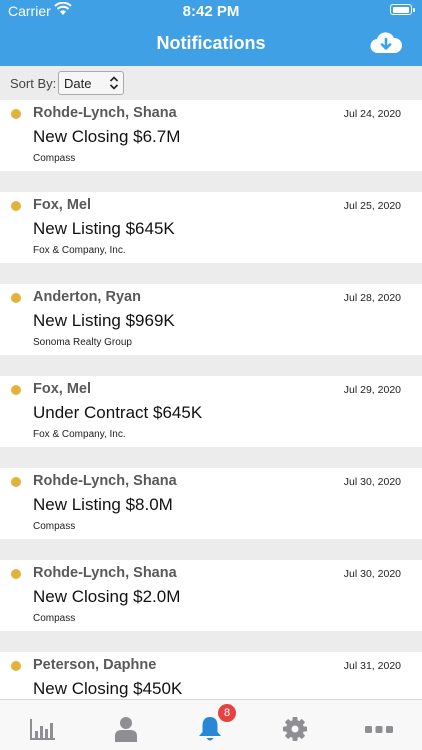 This screenshot has width=422, height=750. I want to click on sort-bar: Sort By: Date, so click(211, 83).